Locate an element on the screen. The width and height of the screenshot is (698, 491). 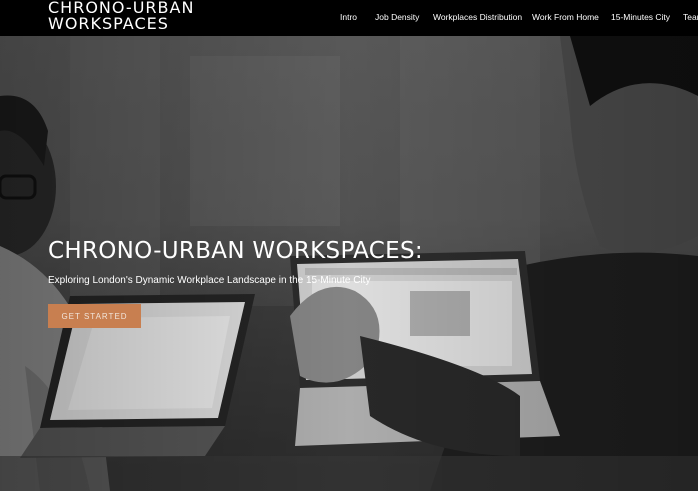
nav-link-15-minutes-city: 15-Minutes City is located at coordinates (640, 17).